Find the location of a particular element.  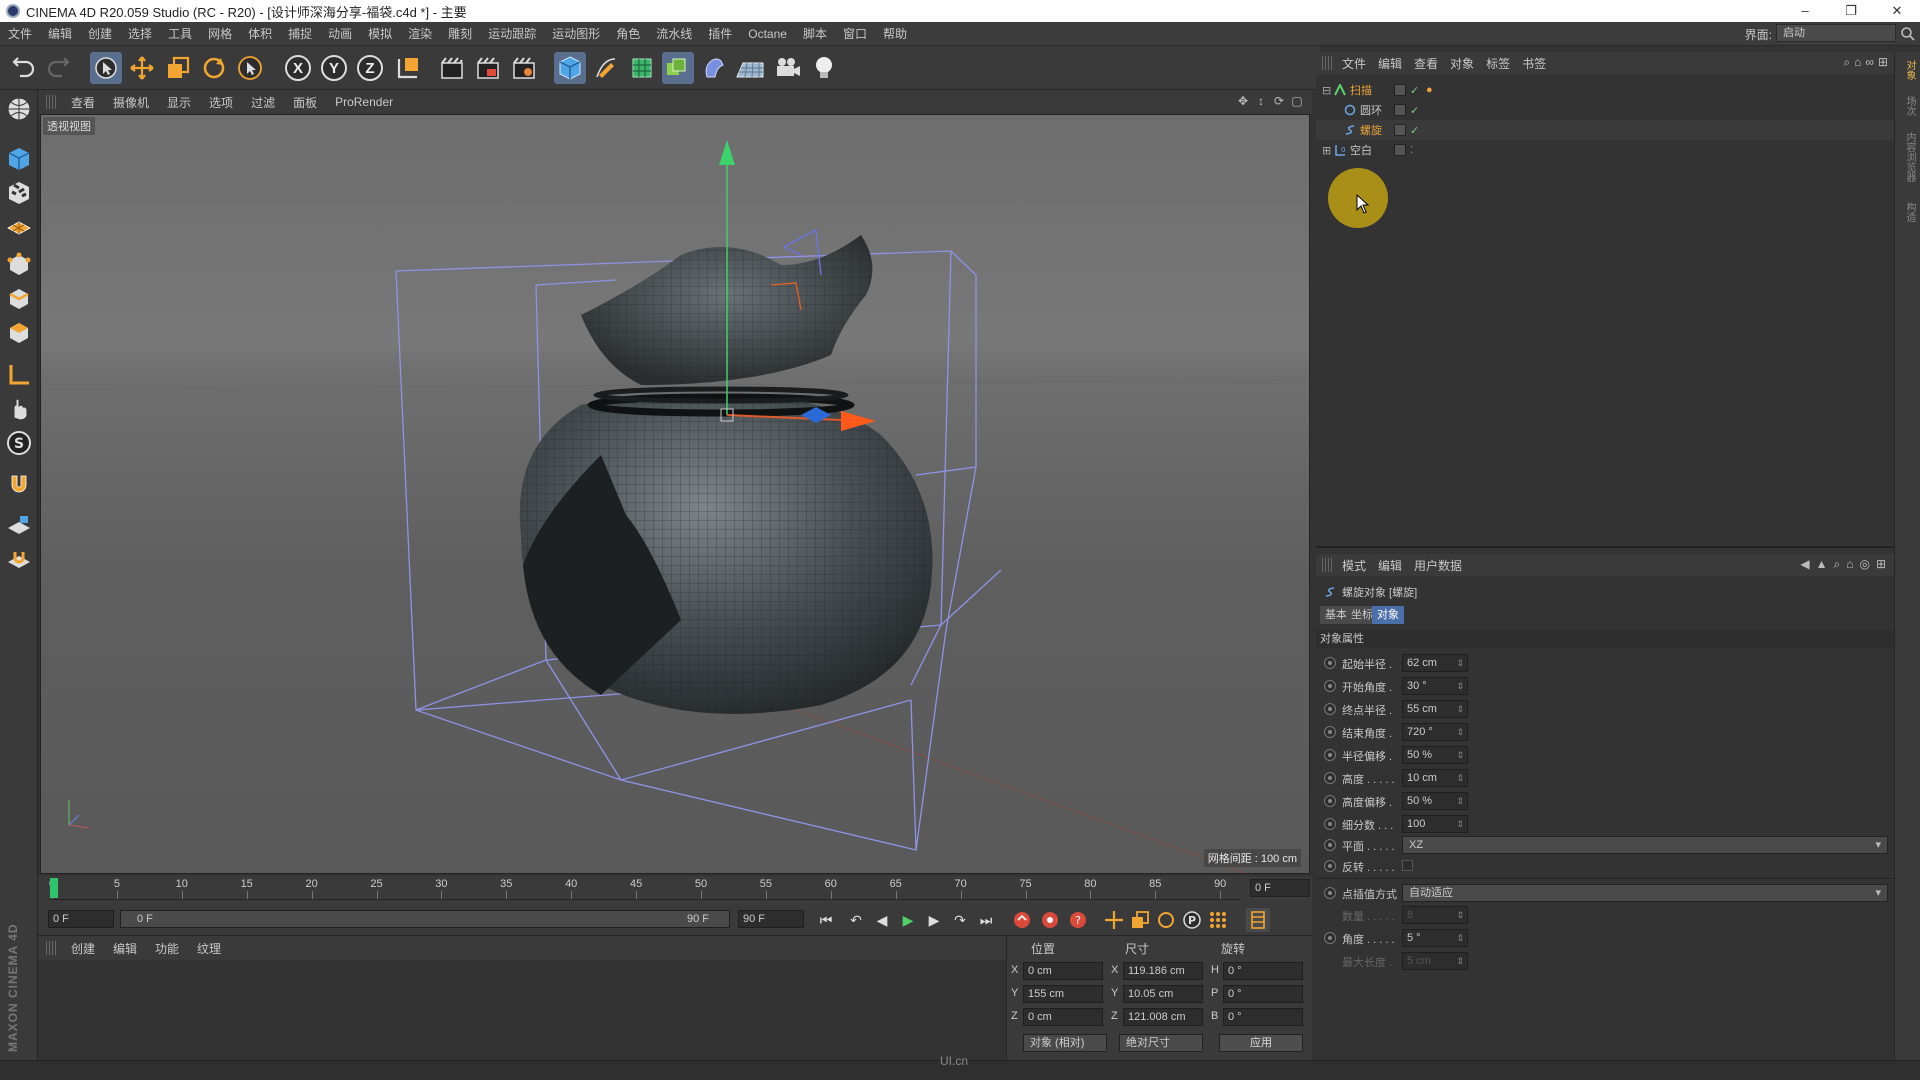

start-frame-field: 0 F is located at coordinates (81, 919).